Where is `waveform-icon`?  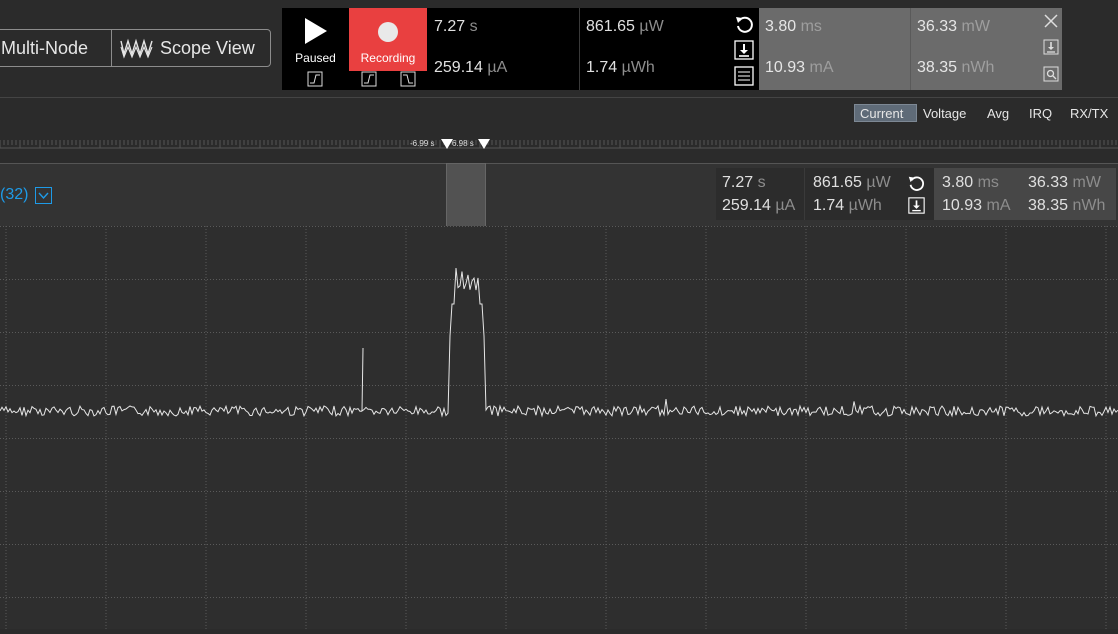
waveform-icon is located at coordinates (136, 48).